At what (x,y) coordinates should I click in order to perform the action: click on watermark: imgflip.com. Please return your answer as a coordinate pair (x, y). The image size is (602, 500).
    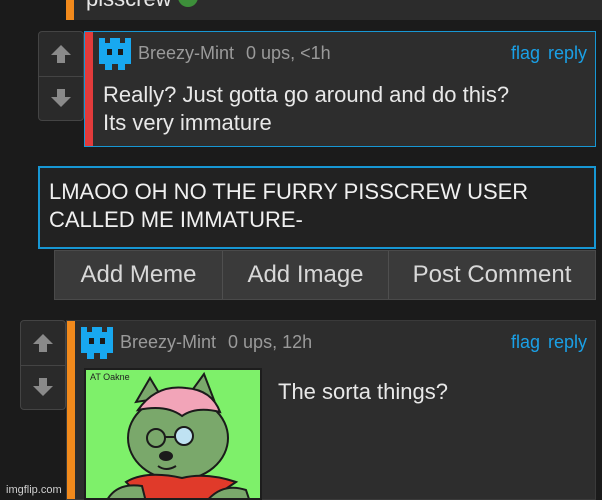
    Looking at the image, I should click on (34, 490).